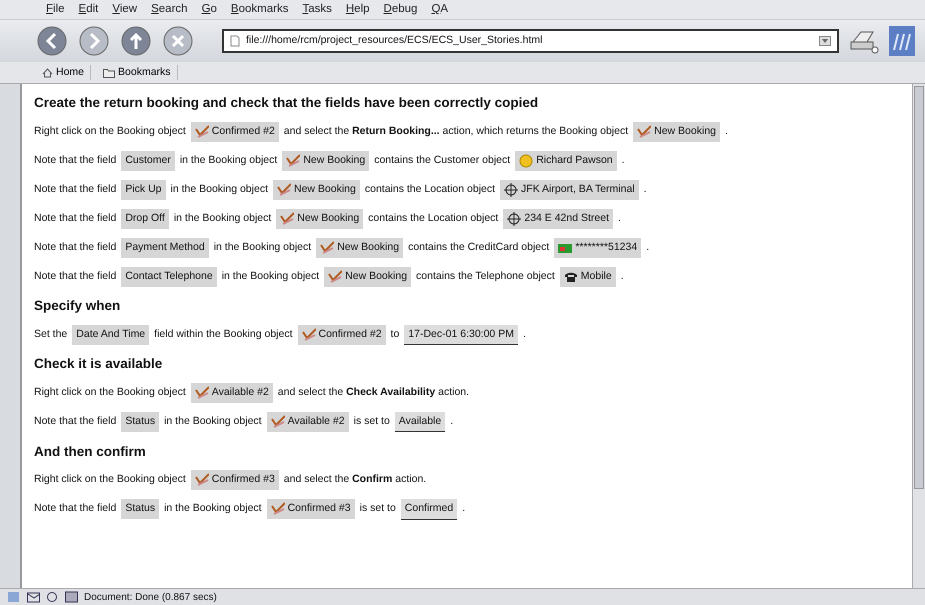 Image resolution: width=925 pixels, height=605 pixels. What do you see at coordinates (150, 597) in the screenshot?
I see `status-text: Document: Done (0.867 secs)` at bounding box center [150, 597].